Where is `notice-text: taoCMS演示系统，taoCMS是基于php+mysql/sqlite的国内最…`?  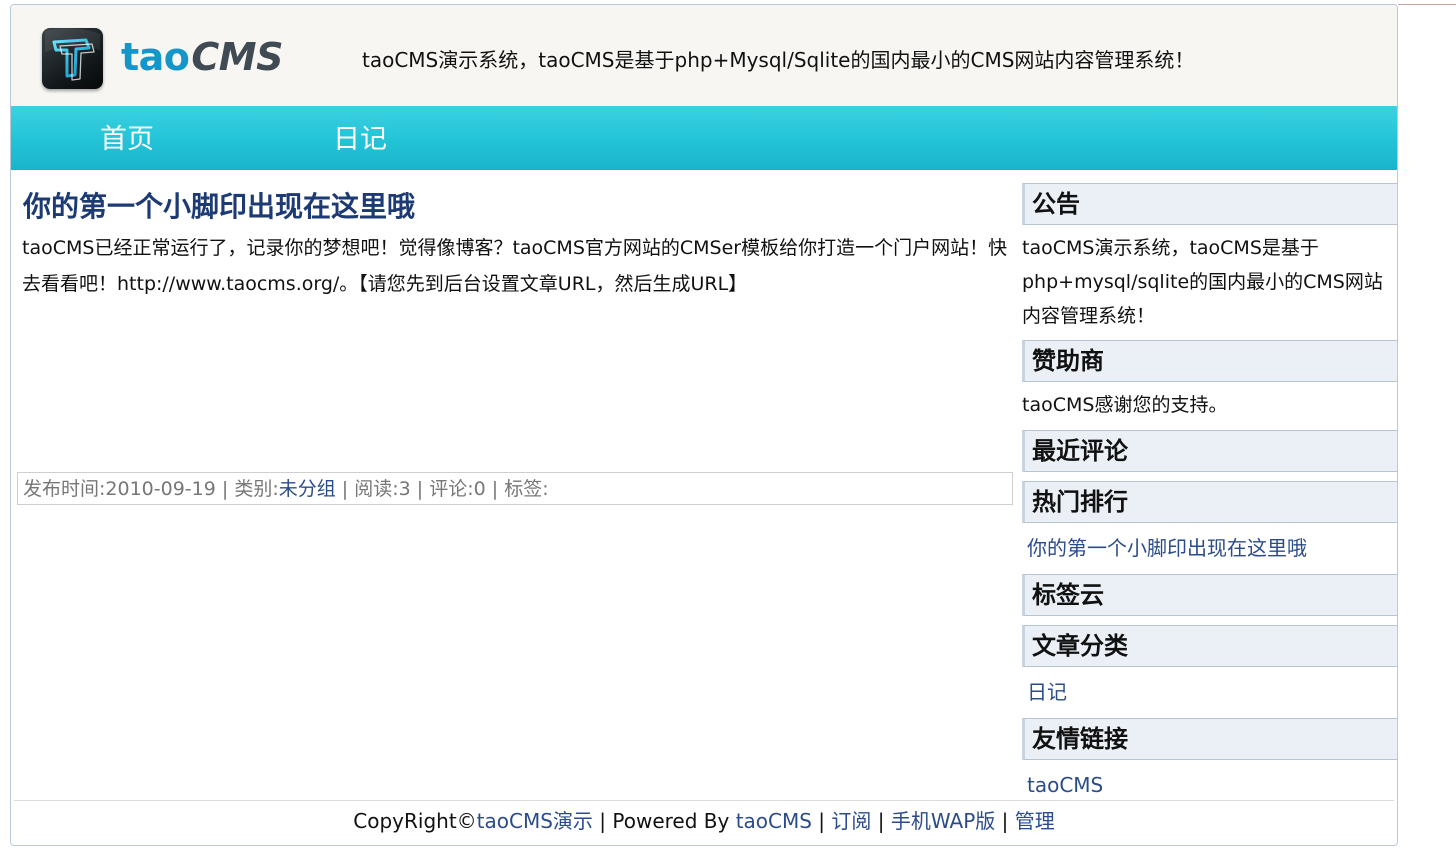 notice-text: taoCMS演示系统，taoCMS是基于php+mysql/sqlite的国内最… is located at coordinates (1202, 282).